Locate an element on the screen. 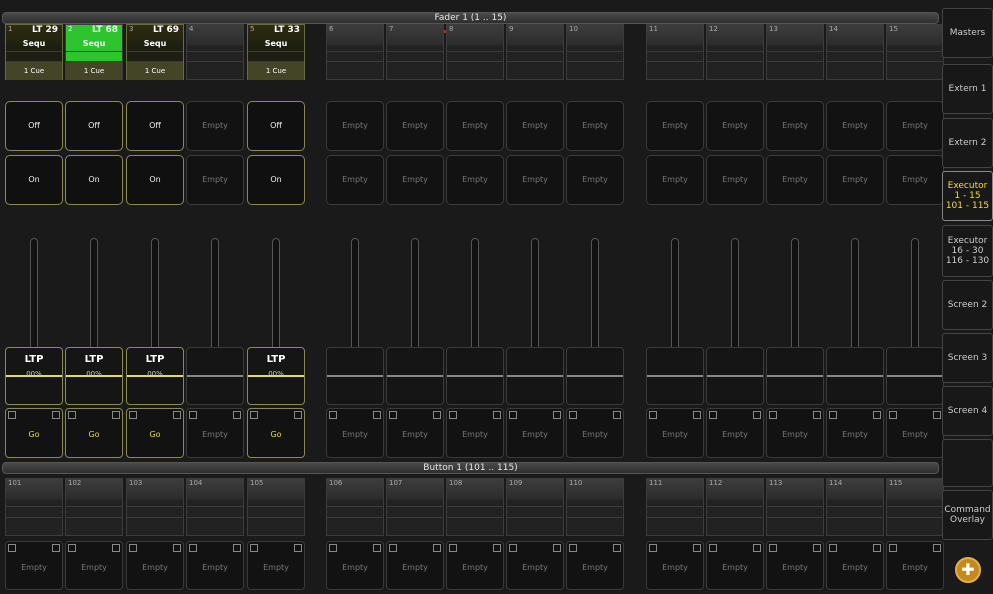 This screenshot has width=993, height=594. button-header: 111 is located at coordinates (675, 507).